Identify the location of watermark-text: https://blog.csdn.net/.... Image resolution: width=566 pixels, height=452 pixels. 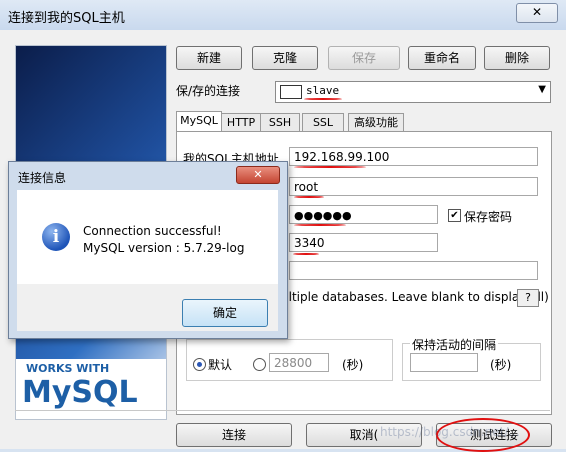
(450, 432).